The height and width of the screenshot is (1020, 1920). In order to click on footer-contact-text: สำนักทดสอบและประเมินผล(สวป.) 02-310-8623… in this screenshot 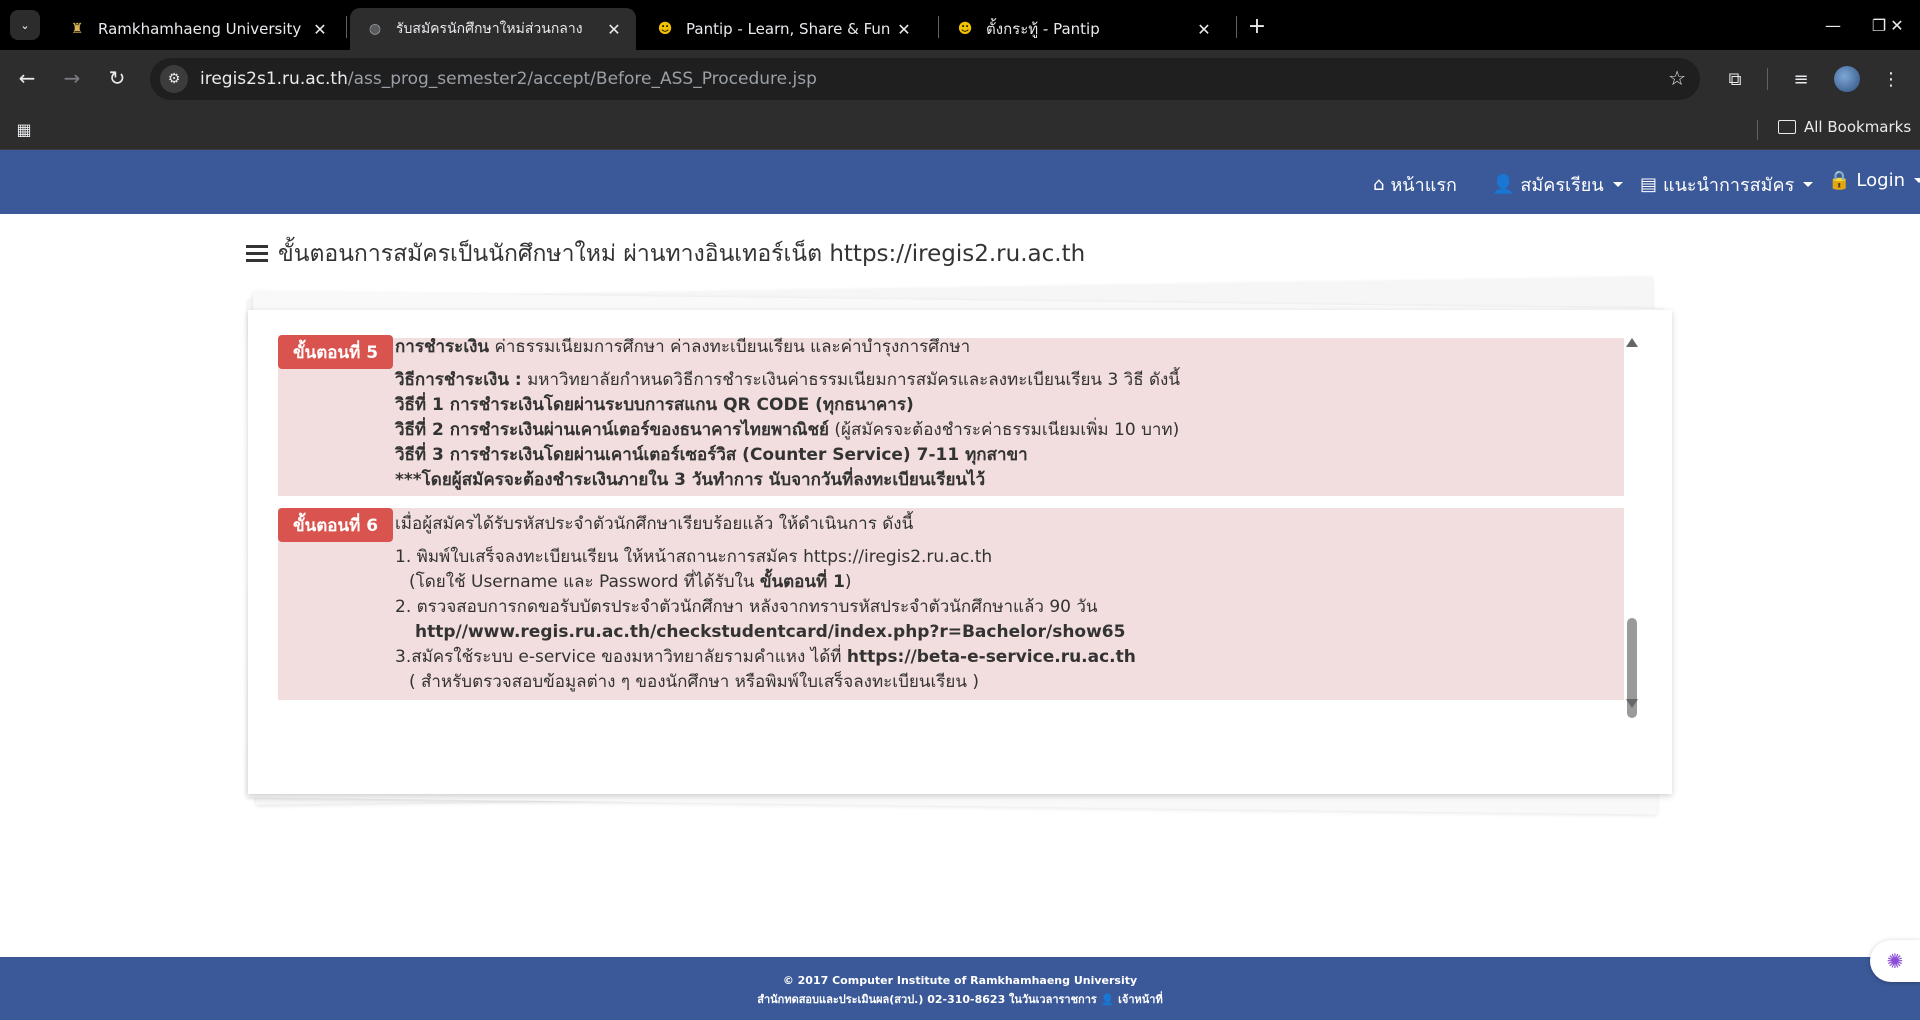, I will do `click(929, 999)`.